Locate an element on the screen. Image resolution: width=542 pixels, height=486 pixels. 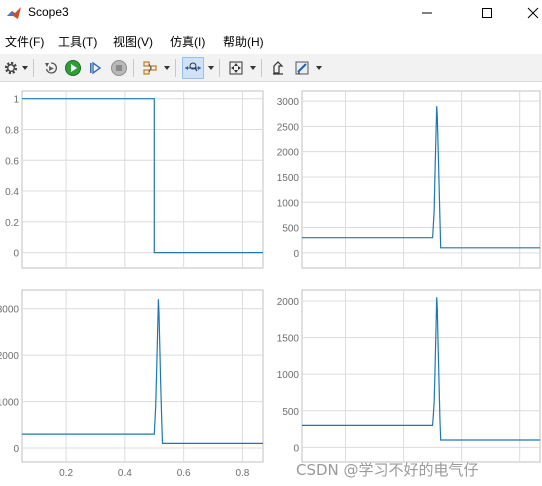
minimize-button is located at coordinates (427, 13).